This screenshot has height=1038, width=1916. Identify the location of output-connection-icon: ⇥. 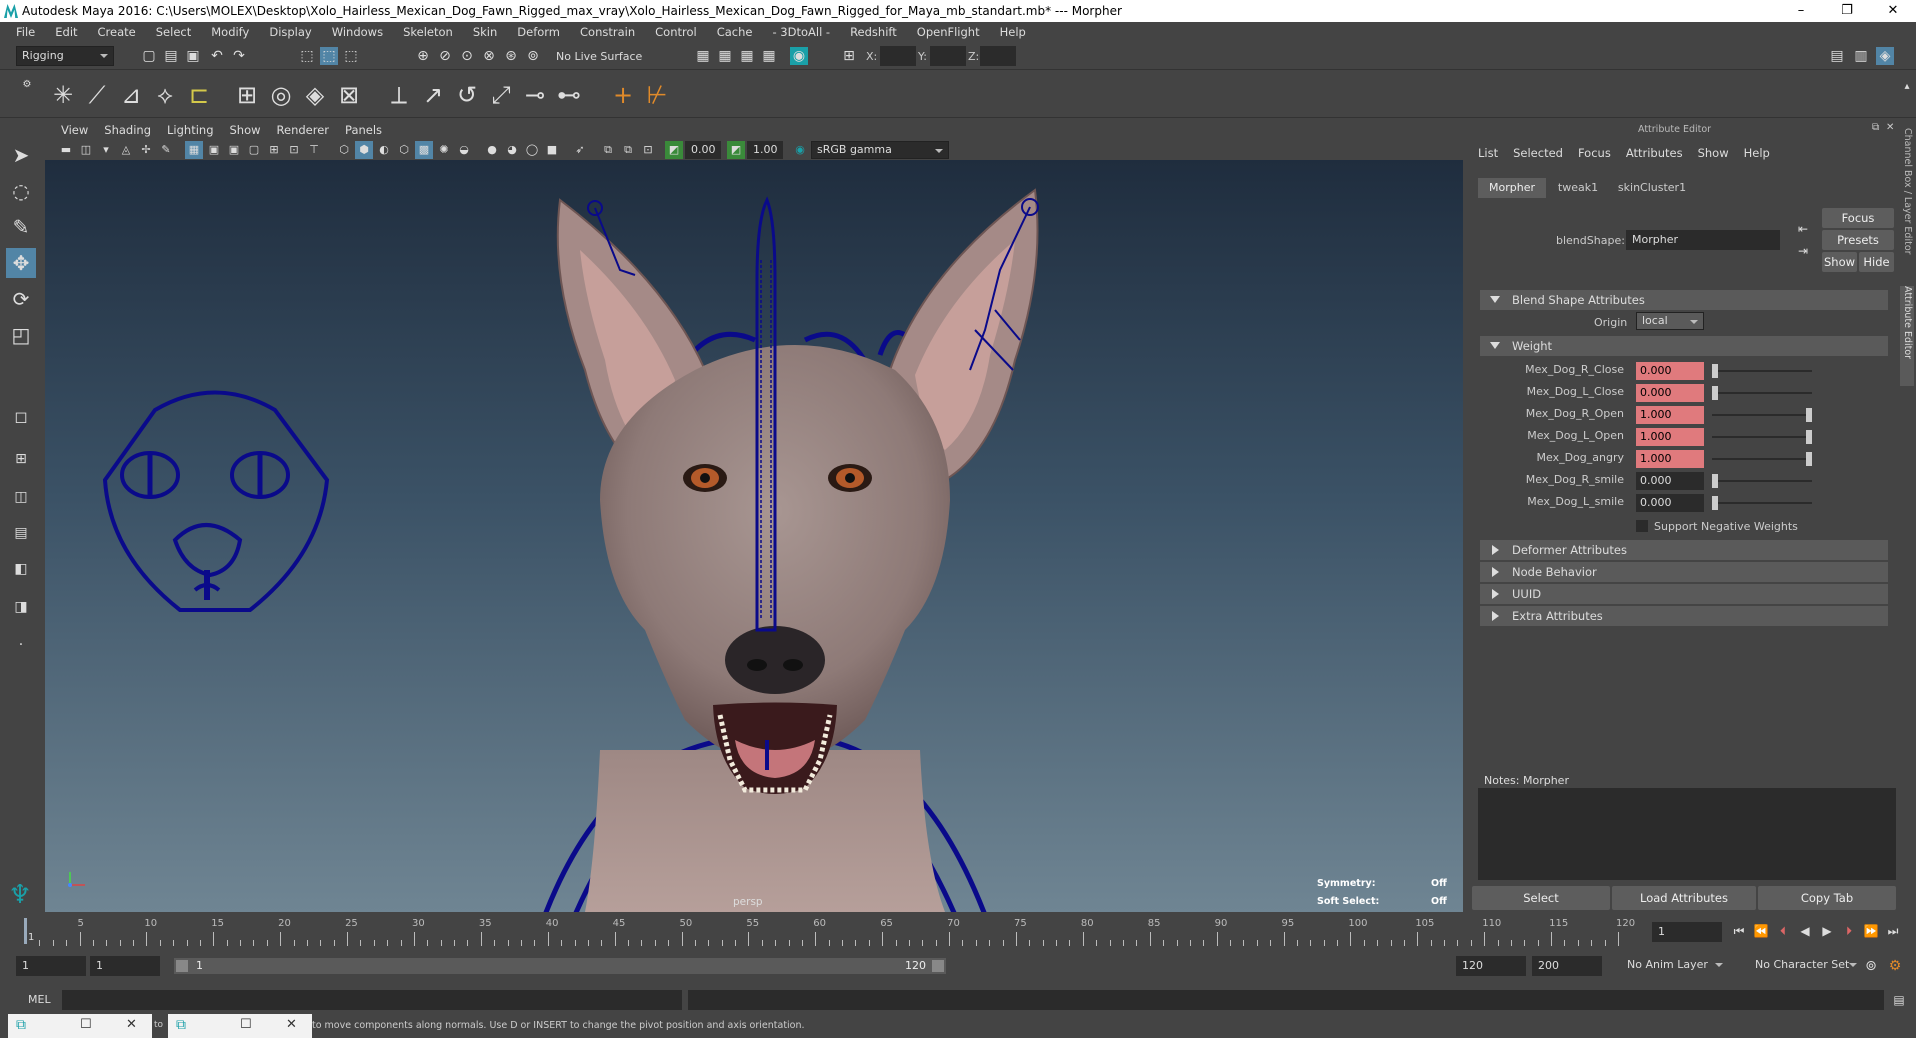
(1803, 251).